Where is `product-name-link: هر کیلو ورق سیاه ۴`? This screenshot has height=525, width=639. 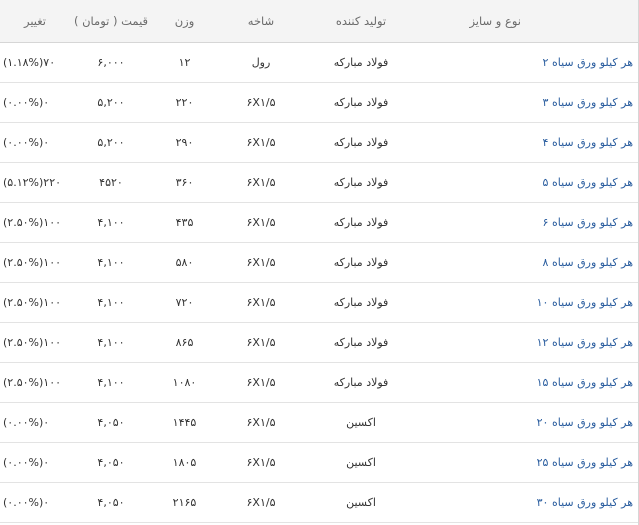
product-name-link: هر کیلو ورق سیاه ۴ is located at coordinates (528, 142).